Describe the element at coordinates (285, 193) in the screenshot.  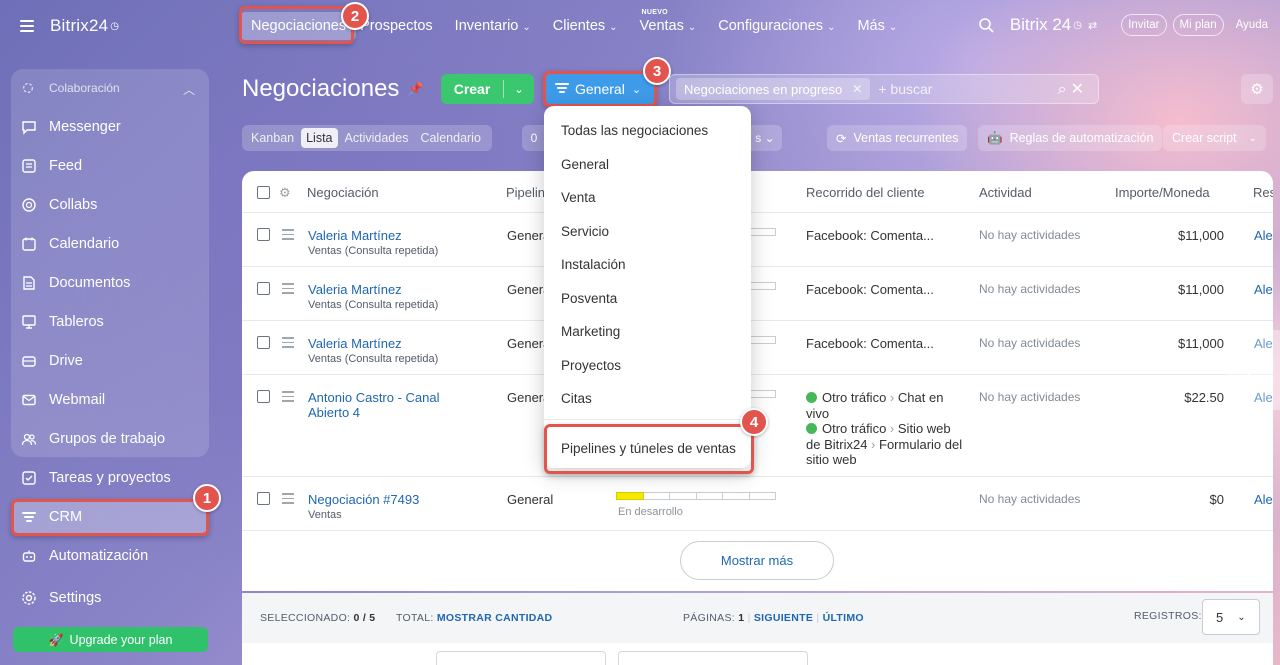
I see `gear-icon: ⚙` at that location.